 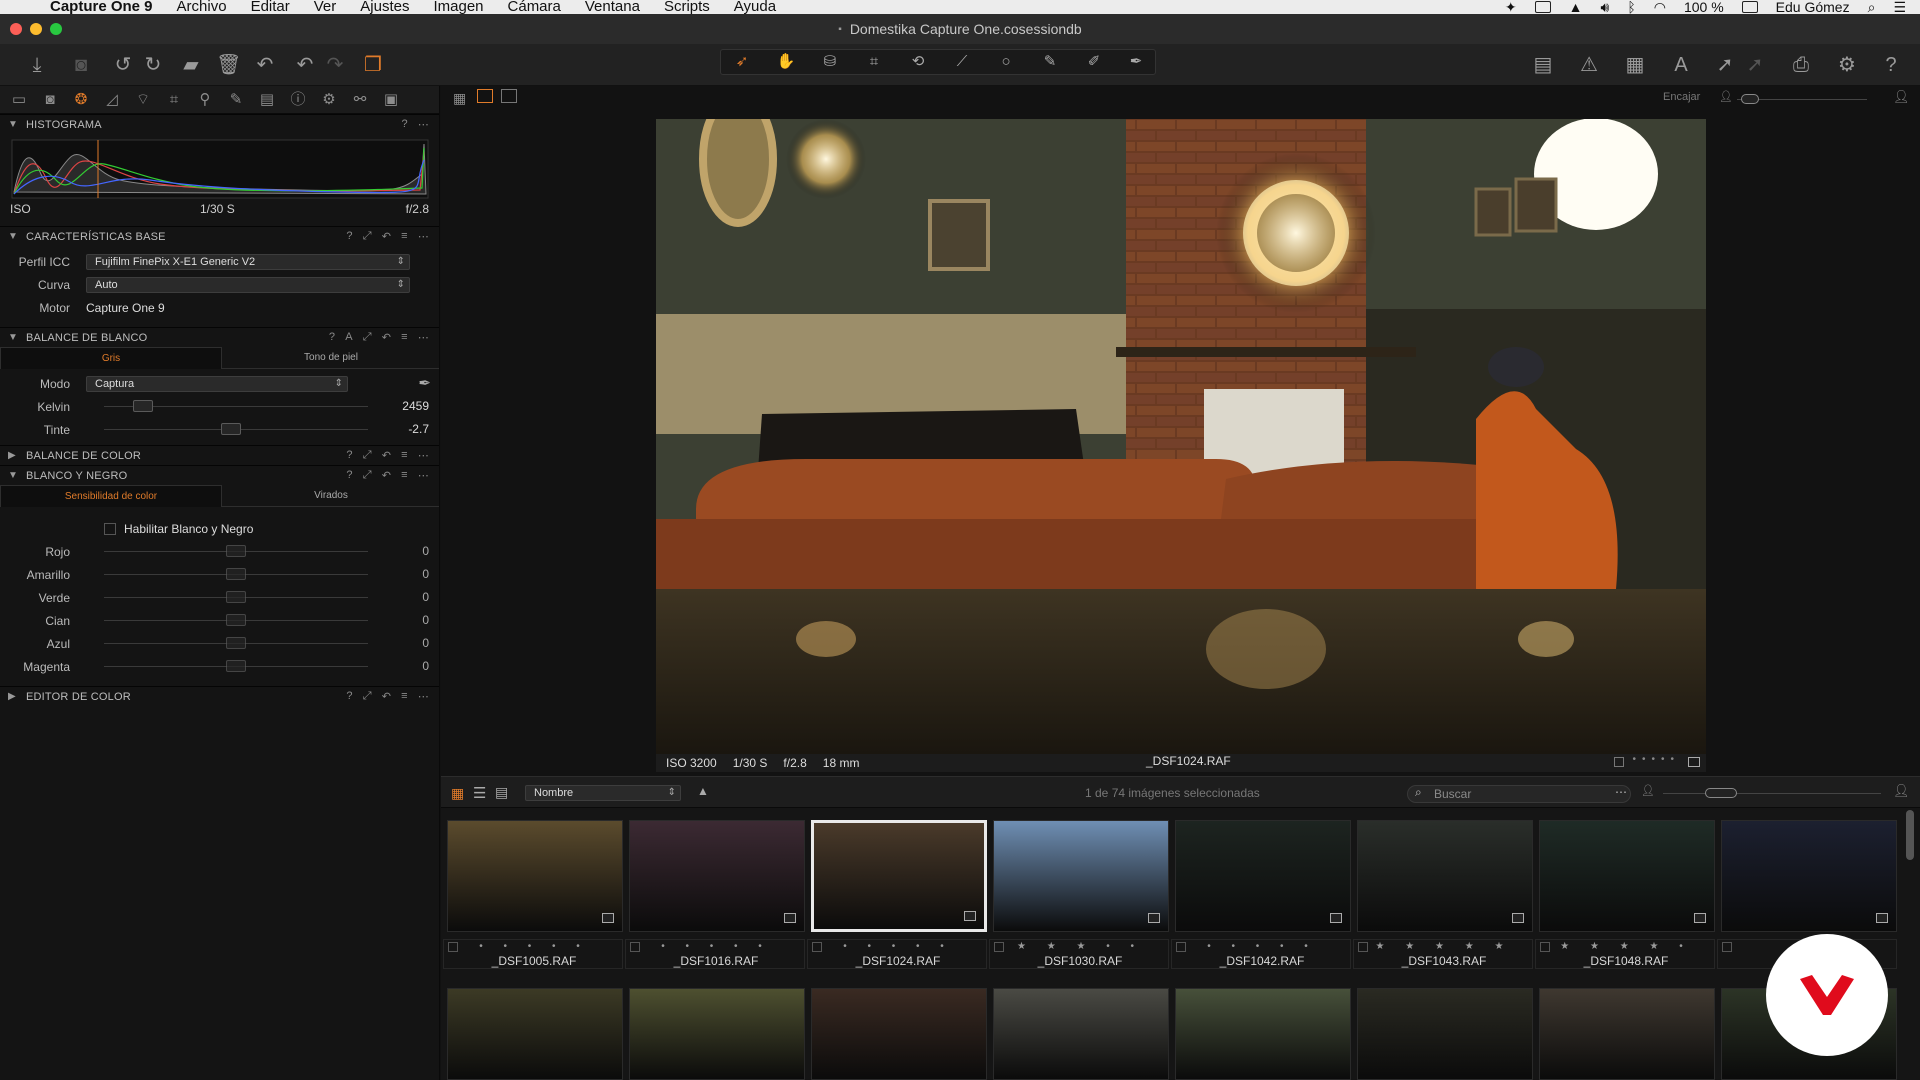 I want to click on battery-icon, so click(x=1749, y=7).